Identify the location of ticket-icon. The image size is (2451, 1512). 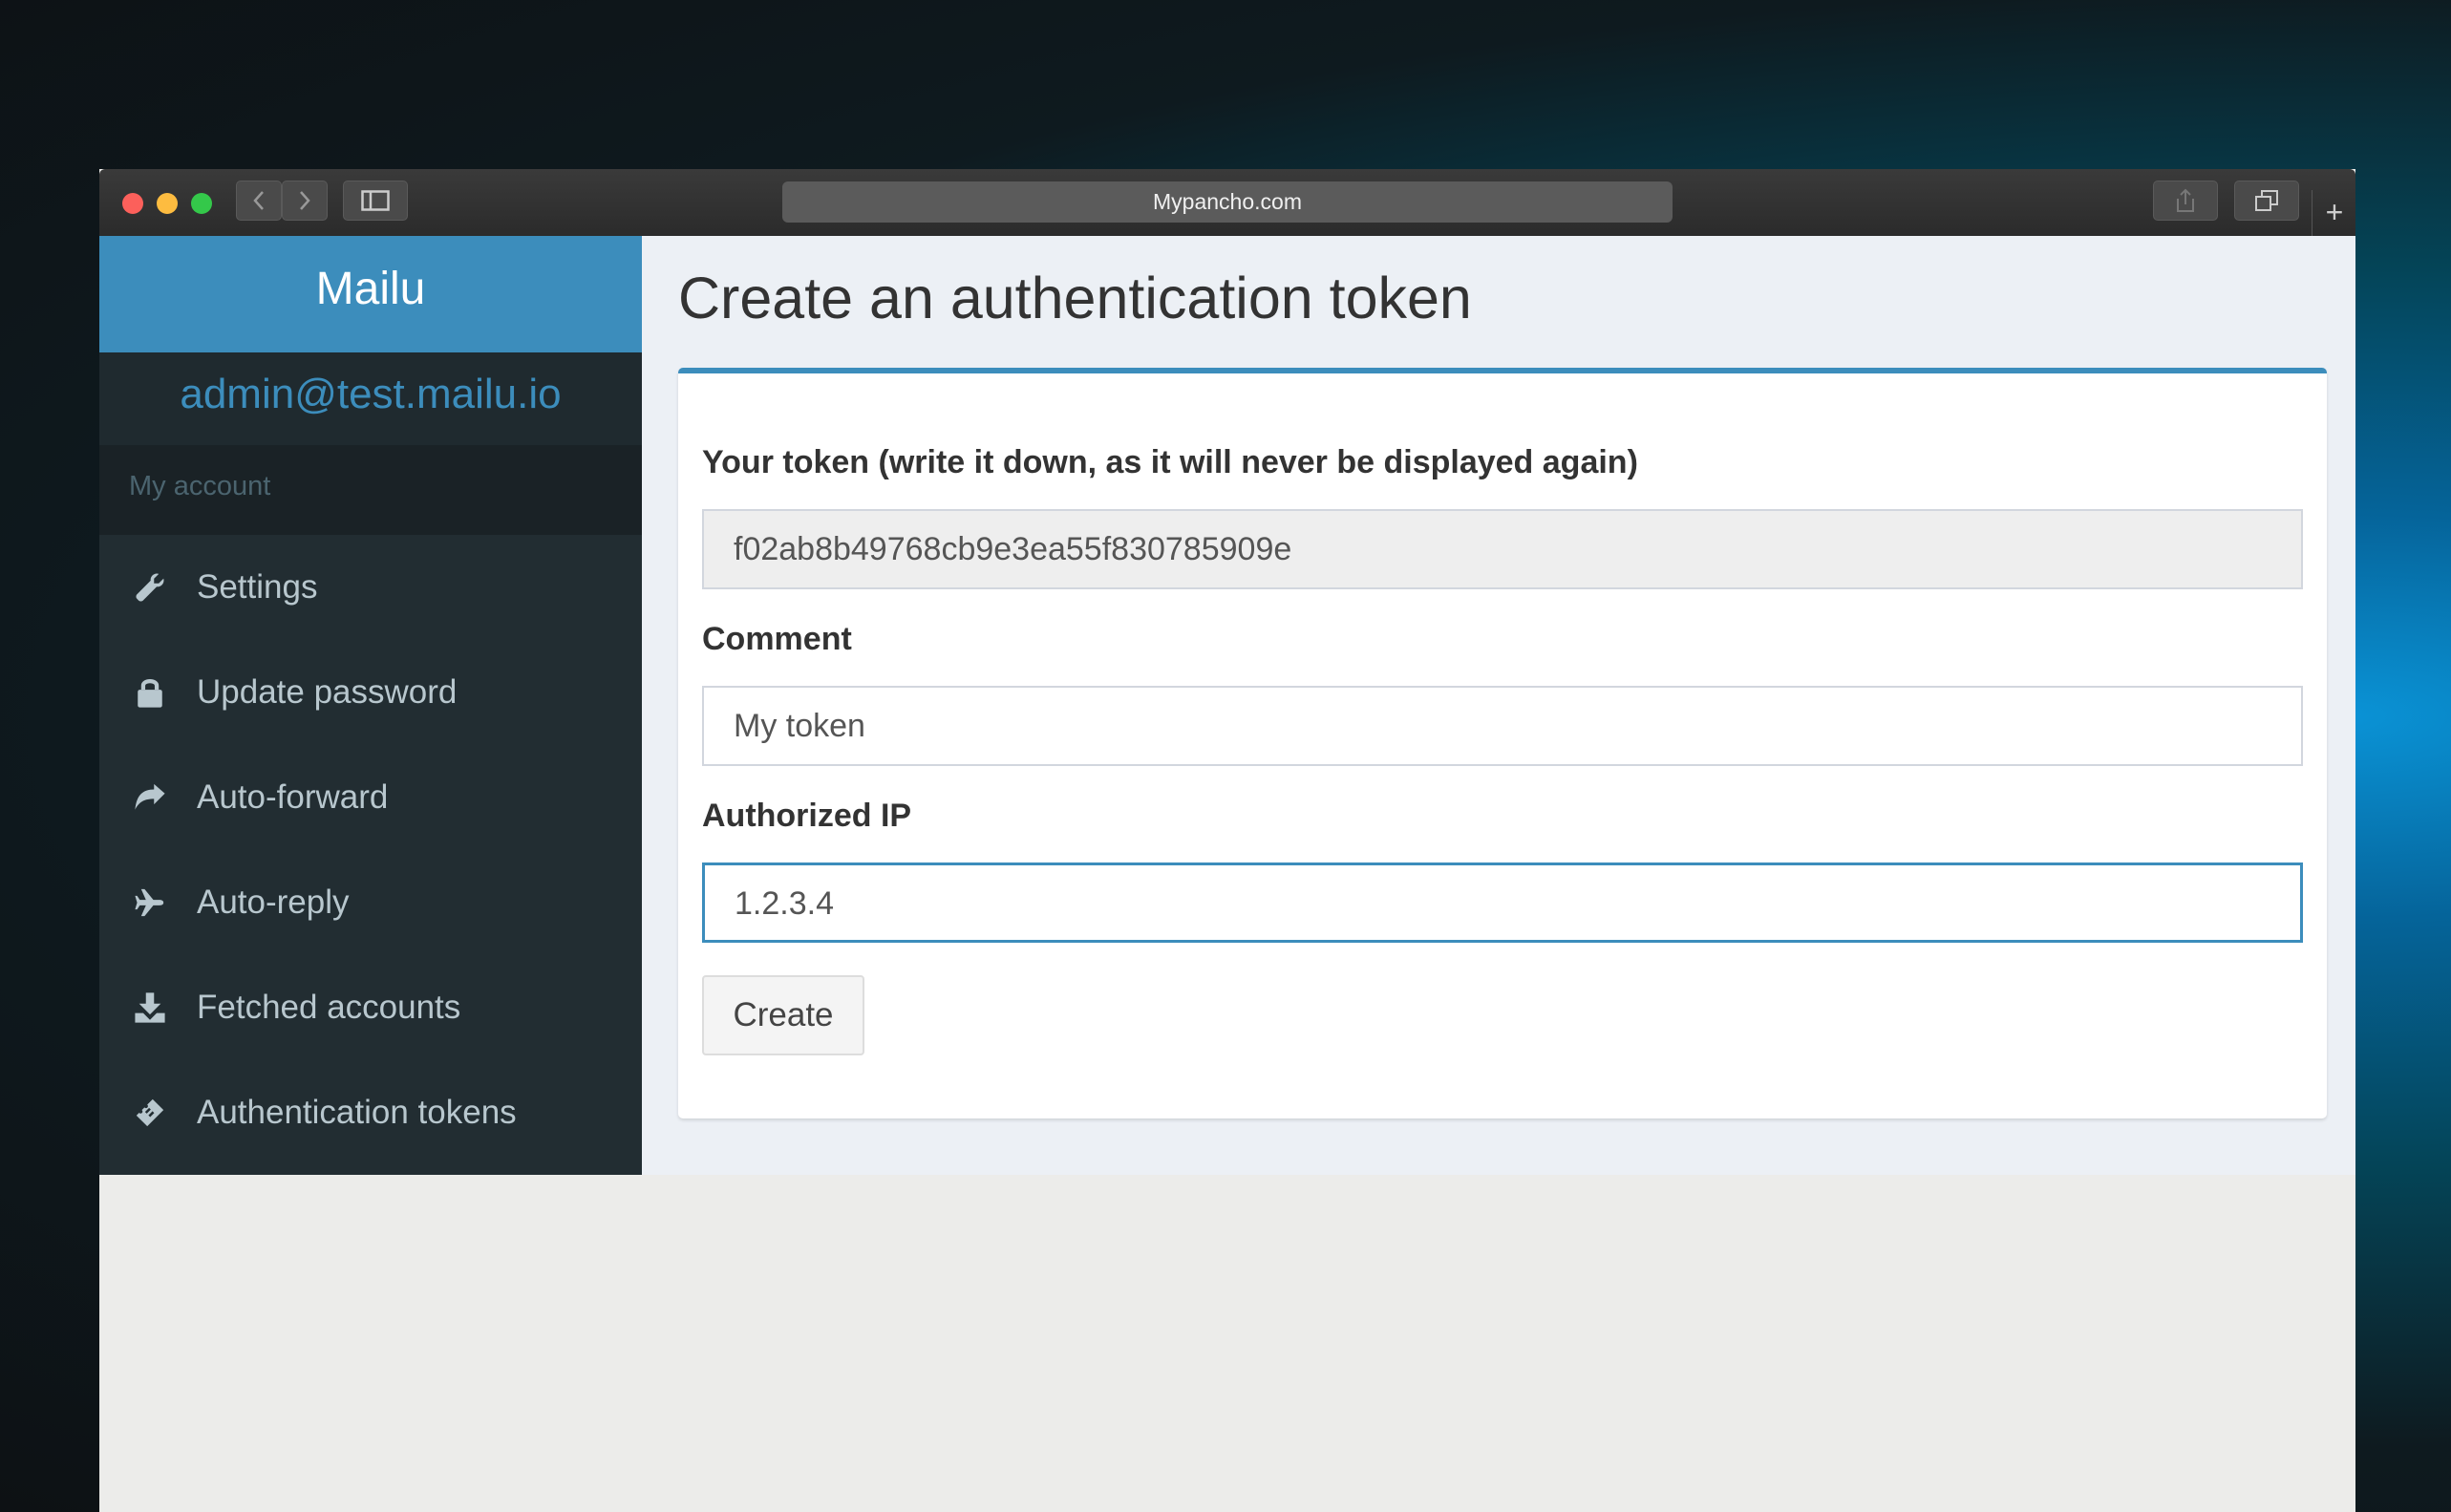
(150, 1112).